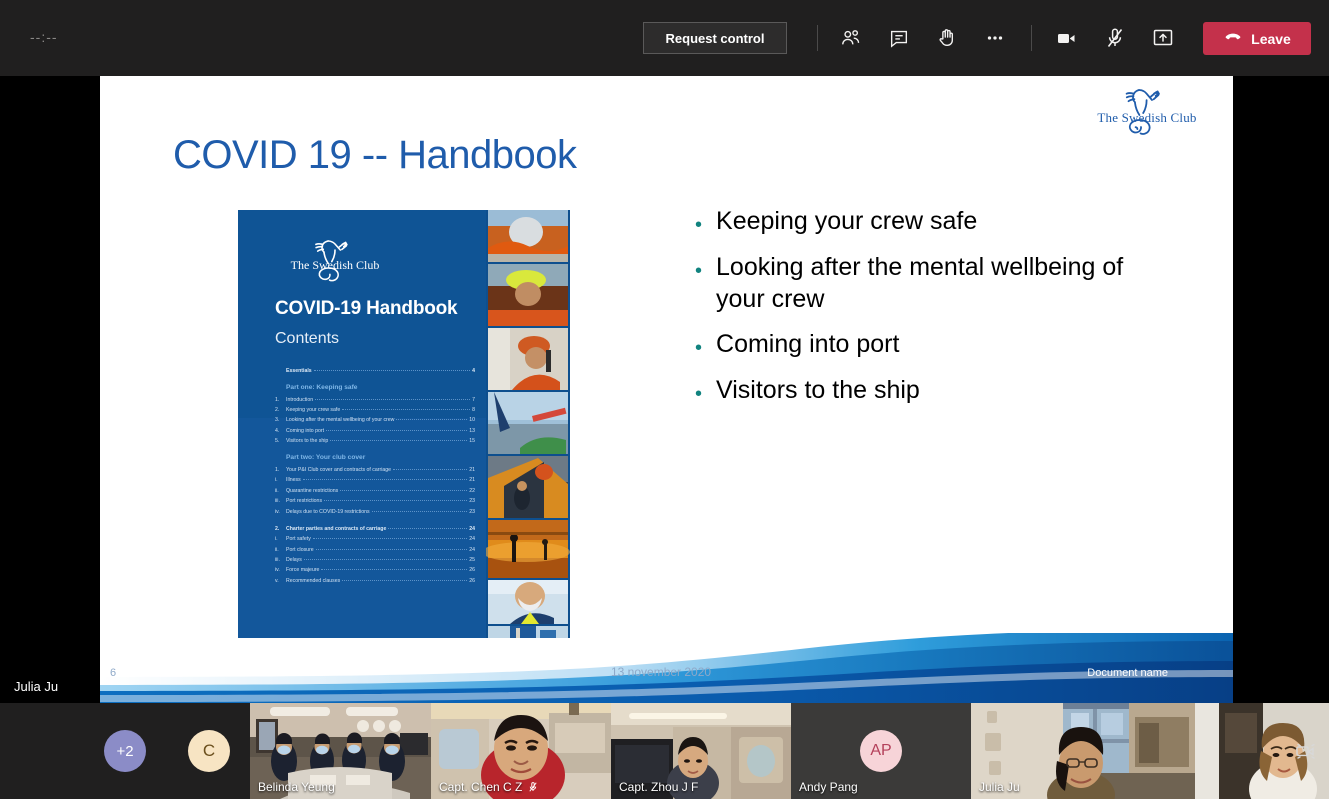 This screenshot has width=1329, height=799. I want to click on toc-entry: iv. Delays due to COVID-19 restrictions 23, so click(375, 513).